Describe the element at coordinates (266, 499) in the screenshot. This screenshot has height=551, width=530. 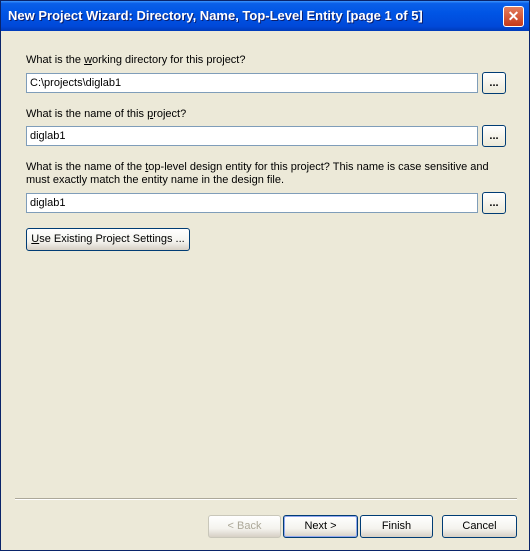
I see `footer-separator` at that location.